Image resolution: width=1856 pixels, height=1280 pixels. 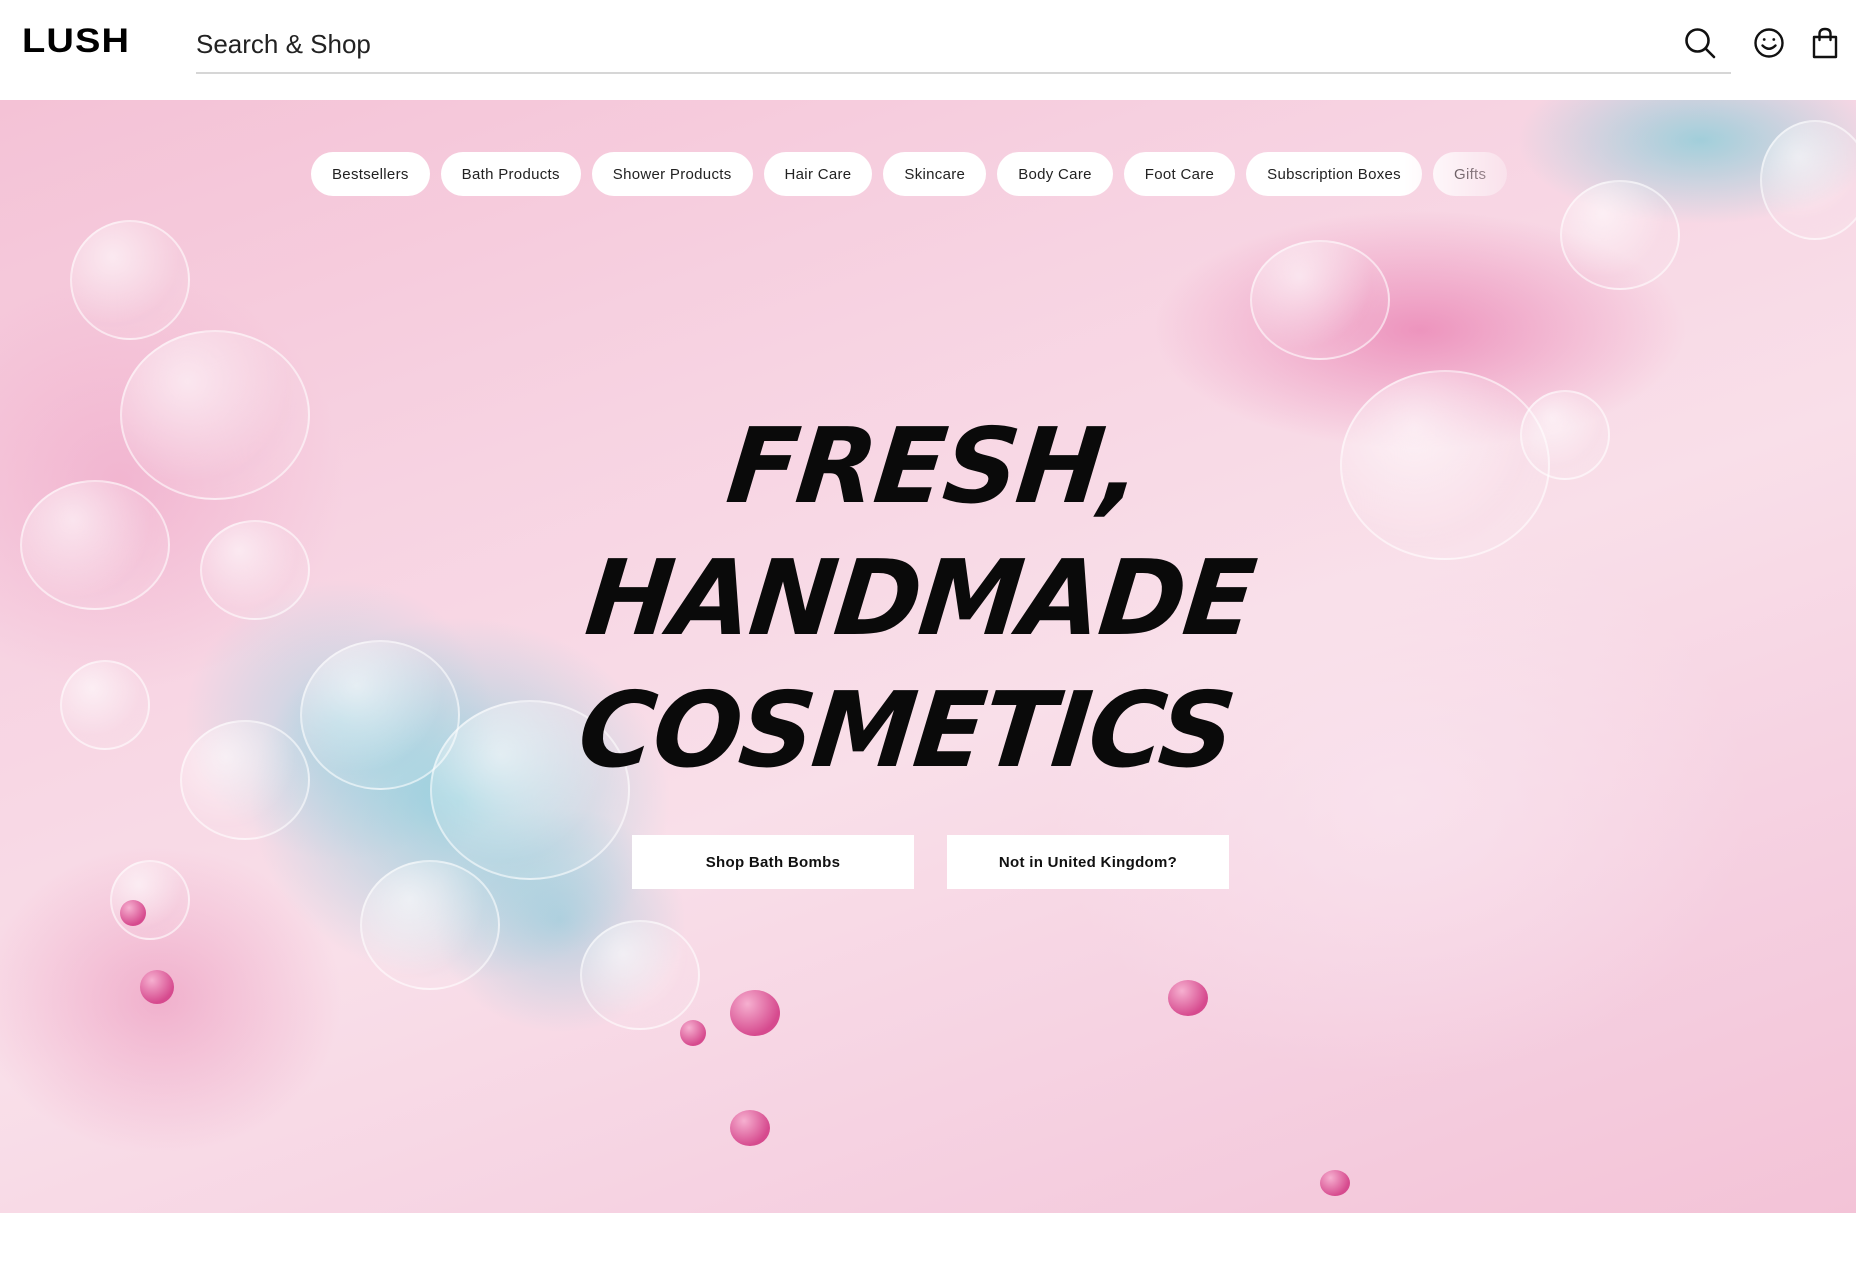 I want to click on account-icon, so click(x=1769, y=43).